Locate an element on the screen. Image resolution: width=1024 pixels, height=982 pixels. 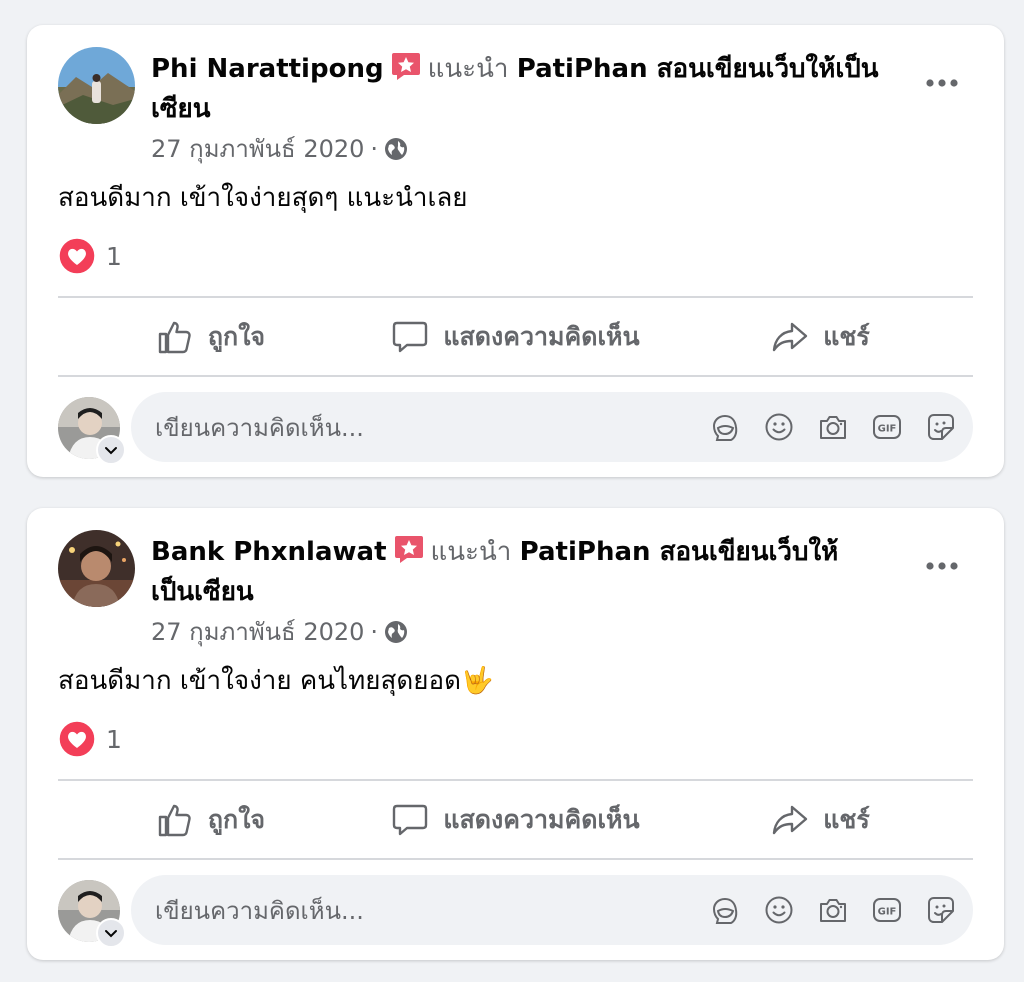
post-text: สอนดีมาก เข้าใจง่าย คนไทยสุดยอด🤟 is located at coordinates (276, 681).